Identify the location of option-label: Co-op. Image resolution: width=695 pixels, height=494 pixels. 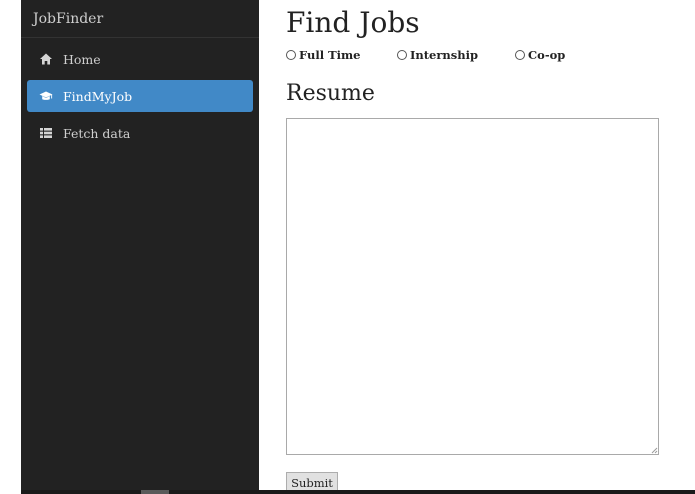
(547, 55).